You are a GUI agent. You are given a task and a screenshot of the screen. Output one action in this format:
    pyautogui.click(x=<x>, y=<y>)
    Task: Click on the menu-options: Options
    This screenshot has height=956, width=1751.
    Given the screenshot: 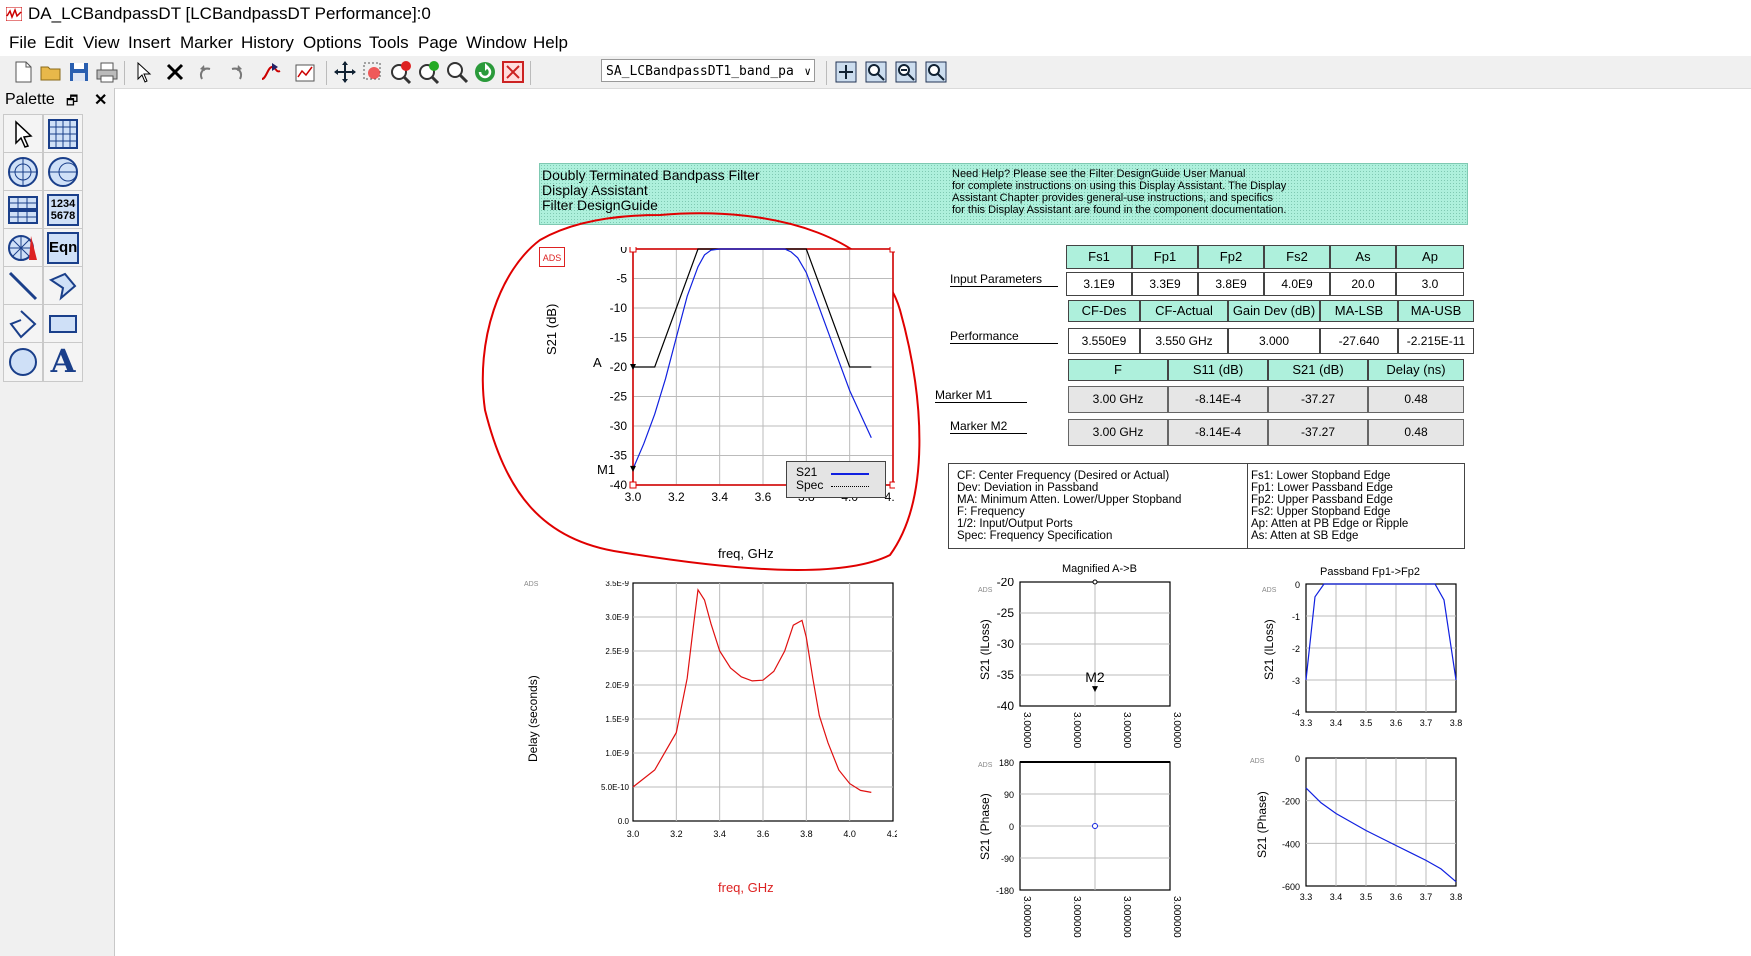 What is the action you would take?
    pyautogui.click(x=332, y=43)
    